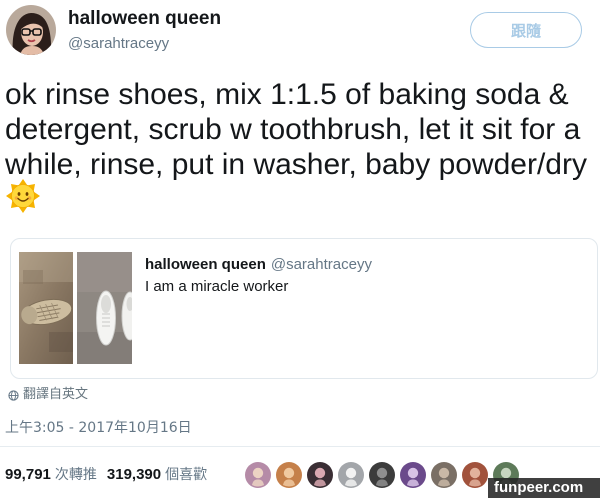 This screenshot has height=498, width=600. I want to click on globe-icon, so click(13, 395).